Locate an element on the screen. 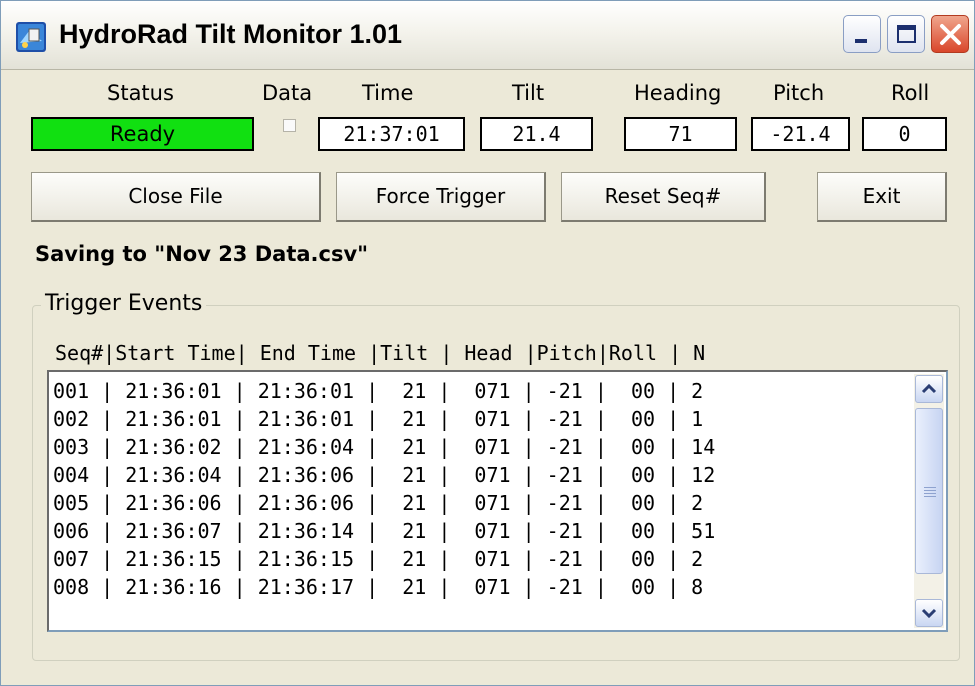  title-bar: HydroRad Tilt Monitor 1.01 is located at coordinates (487, 35).